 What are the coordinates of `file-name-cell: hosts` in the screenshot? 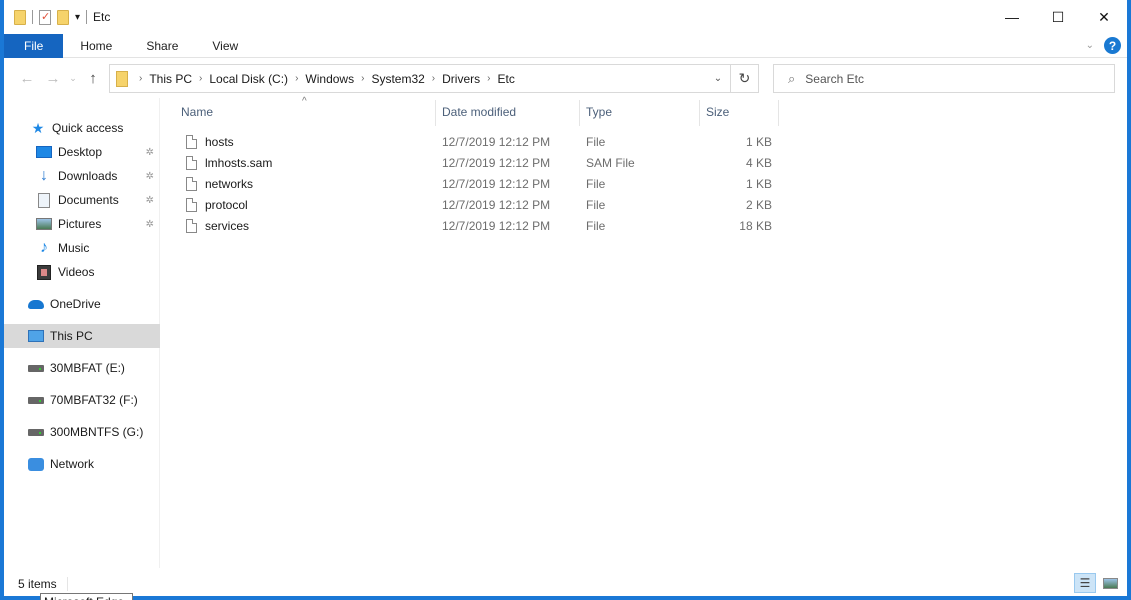 It's located at (210, 141).